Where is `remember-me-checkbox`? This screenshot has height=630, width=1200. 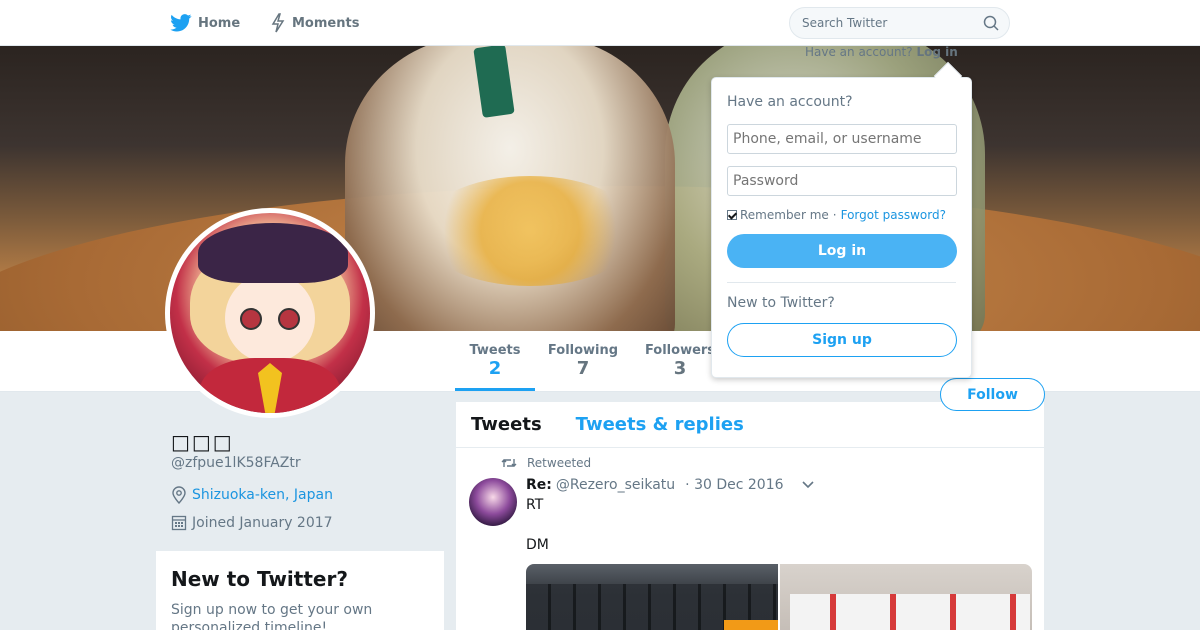
remember-me-checkbox is located at coordinates (732, 215).